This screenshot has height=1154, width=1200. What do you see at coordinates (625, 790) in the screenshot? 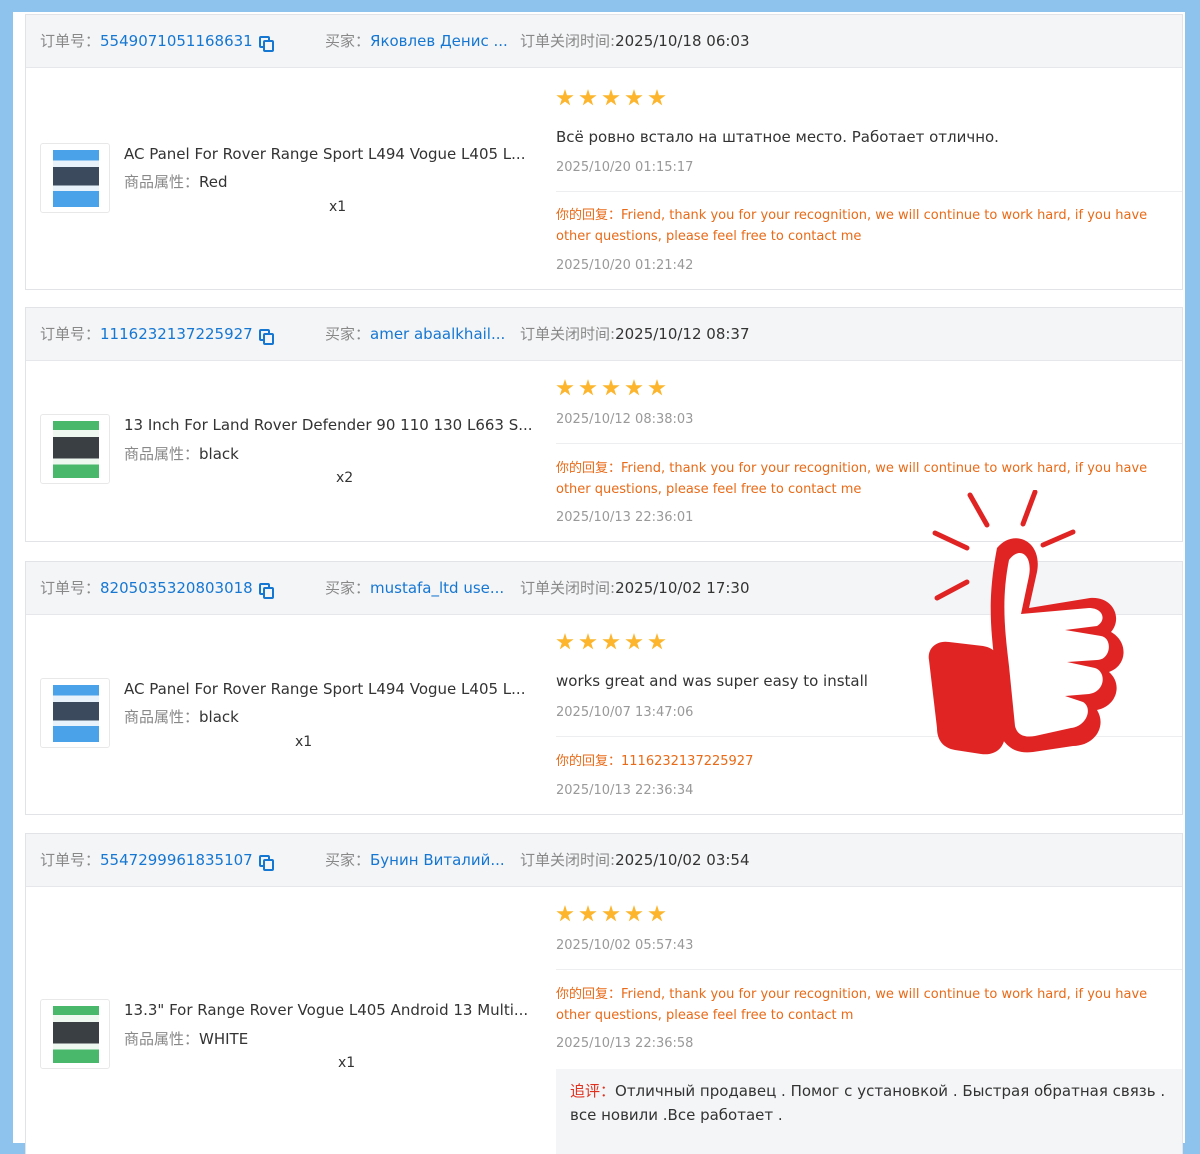
I see `reply-date: 2025/10/13 22:36:34` at bounding box center [625, 790].